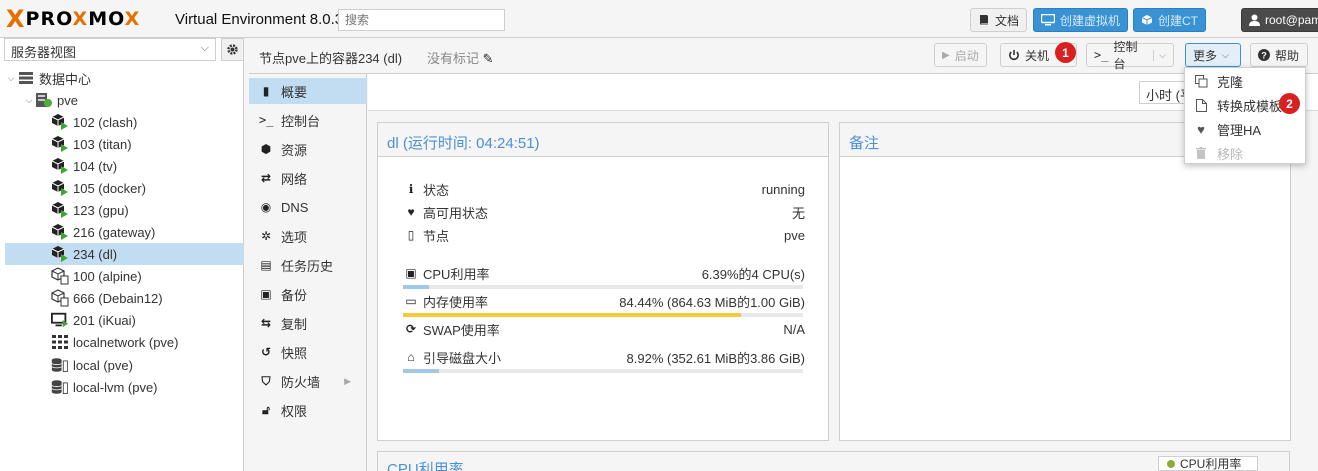  I want to click on menu-item-remove: 移除, so click(1245, 153).